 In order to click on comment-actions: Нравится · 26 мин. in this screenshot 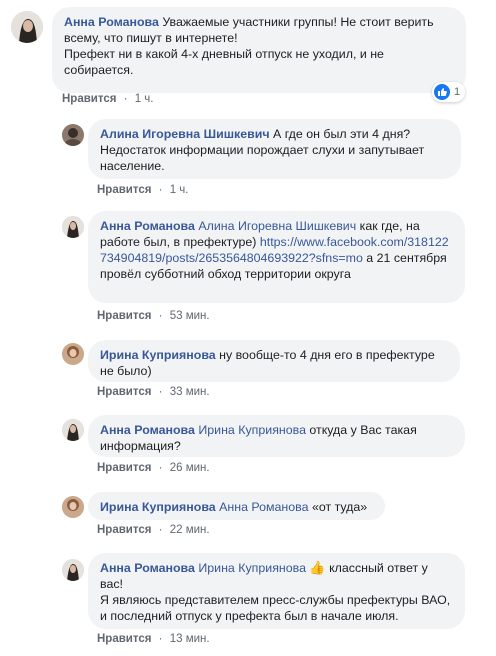, I will do `click(153, 468)`.